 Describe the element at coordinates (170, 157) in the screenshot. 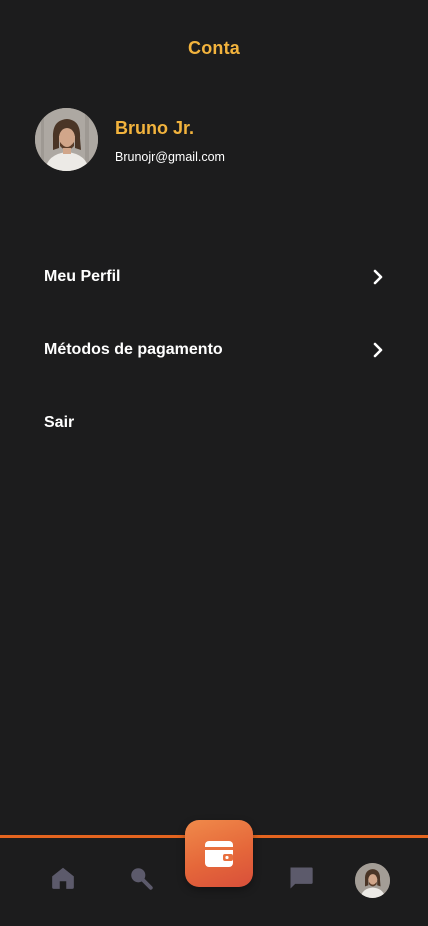

I see `profile-email: Brunojr@gmail.com` at that location.